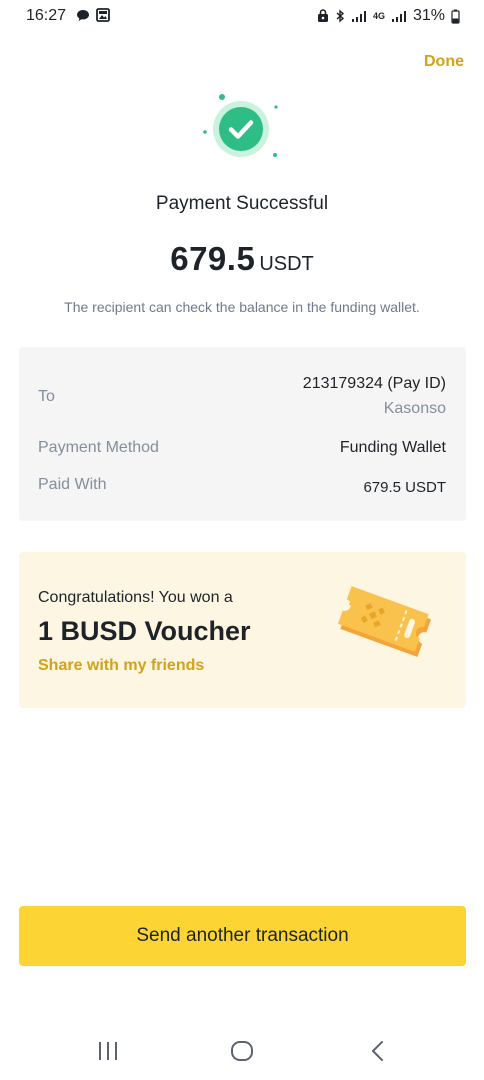  Describe the element at coordinates (213, 258) in the screenshot. I see `amount-value: 679.5` at that location.